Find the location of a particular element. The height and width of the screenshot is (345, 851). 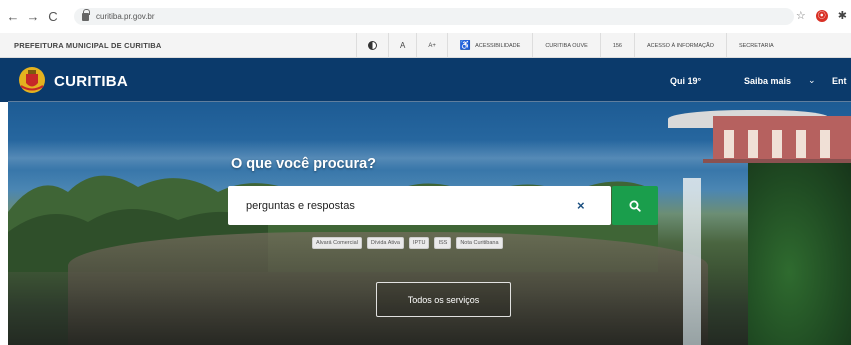

site-brand: CURITIBA is located at coordinates (91, 81).